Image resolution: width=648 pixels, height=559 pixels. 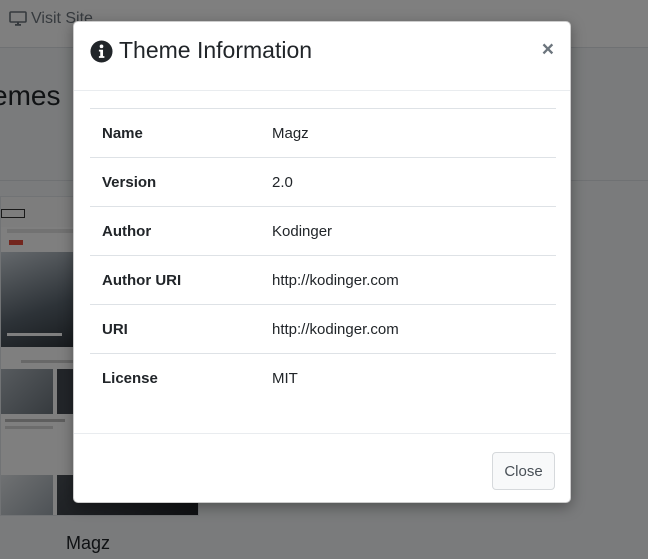 What do you see at coordinates (322, 56) in the screenshot?
I see `modal-header: Theme Information ×` at bounding box center [322, 56].